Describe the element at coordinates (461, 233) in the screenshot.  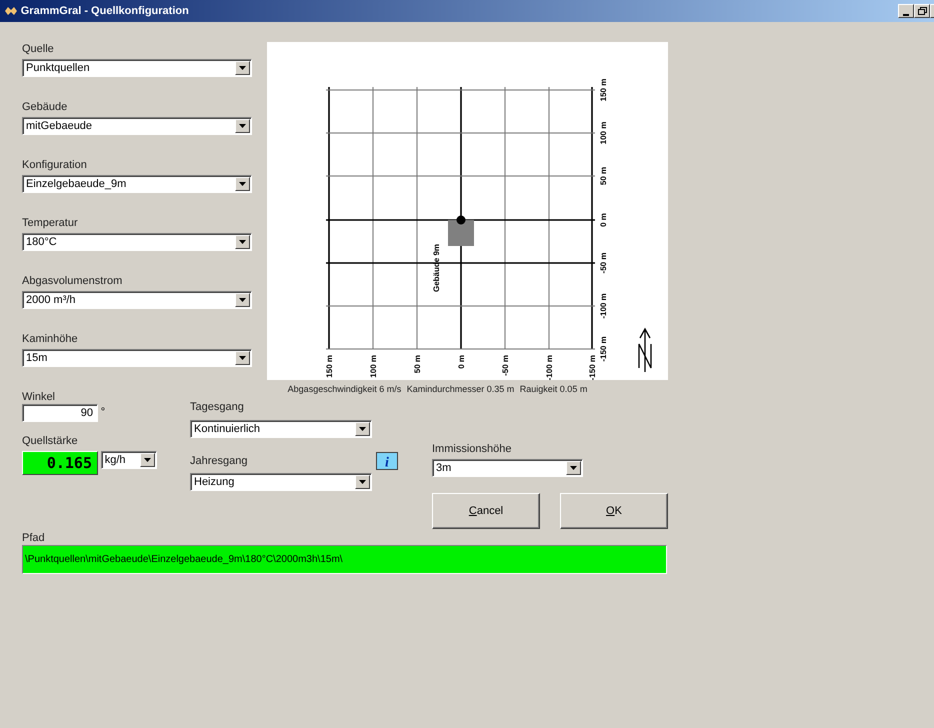
I see `building` at that location.